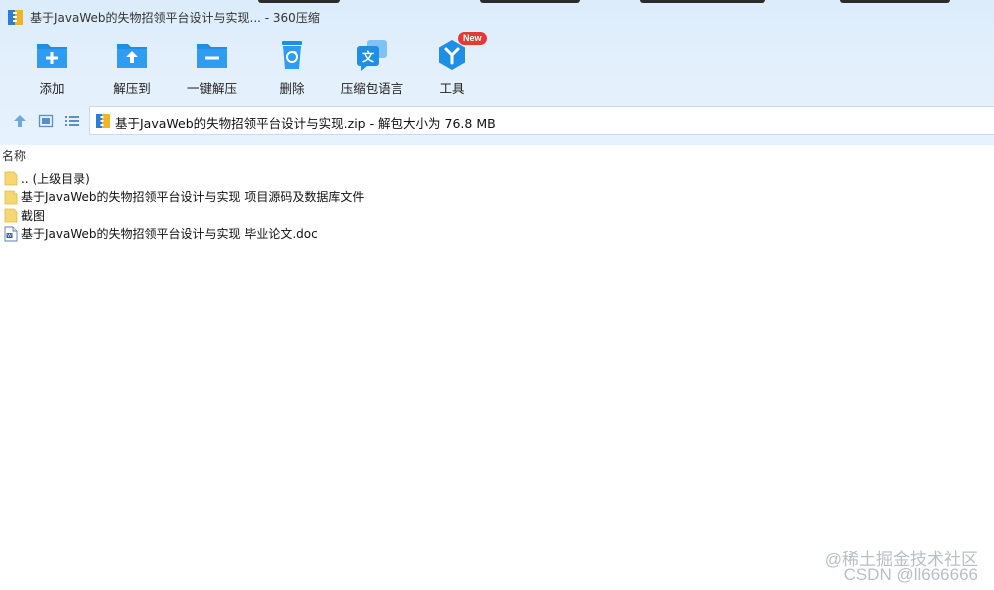 Image resolution: width=994 pixels, height=590 pixels. I want to click on column-header-name: 名称, so click(497, 156).